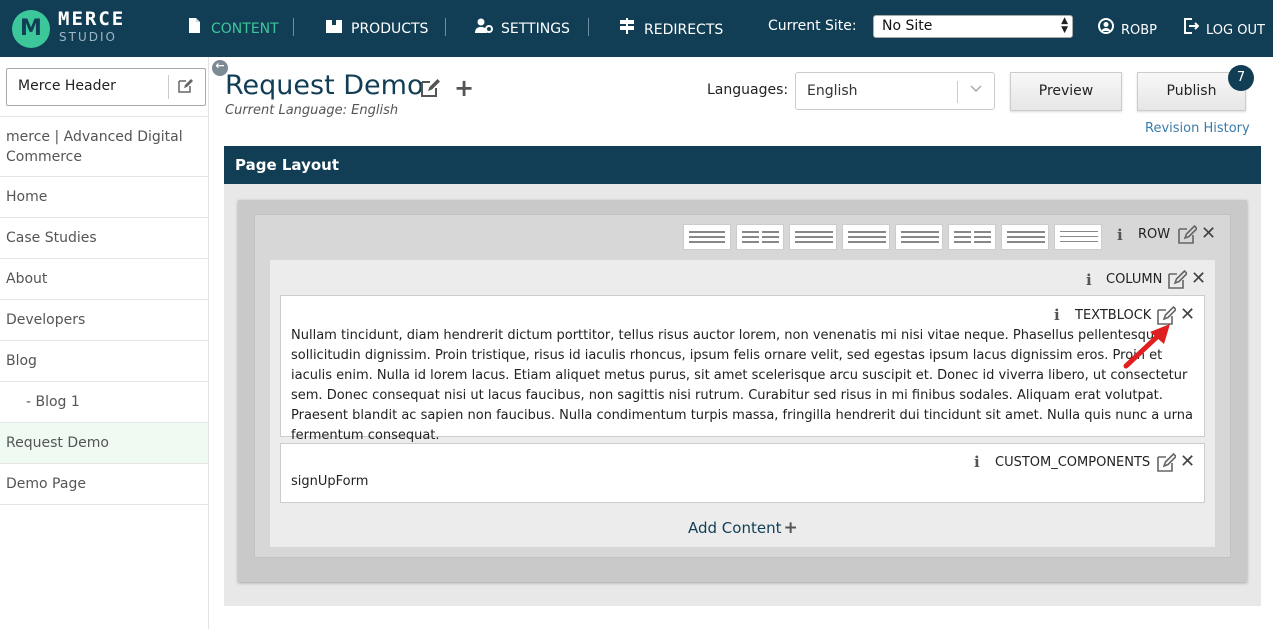 The height and width of the screenshot is (629, 1273). What do you see at coordinates (760, 237) in the screenshot?
I see `layout-2-column-button` at bounding box center [760, 237].